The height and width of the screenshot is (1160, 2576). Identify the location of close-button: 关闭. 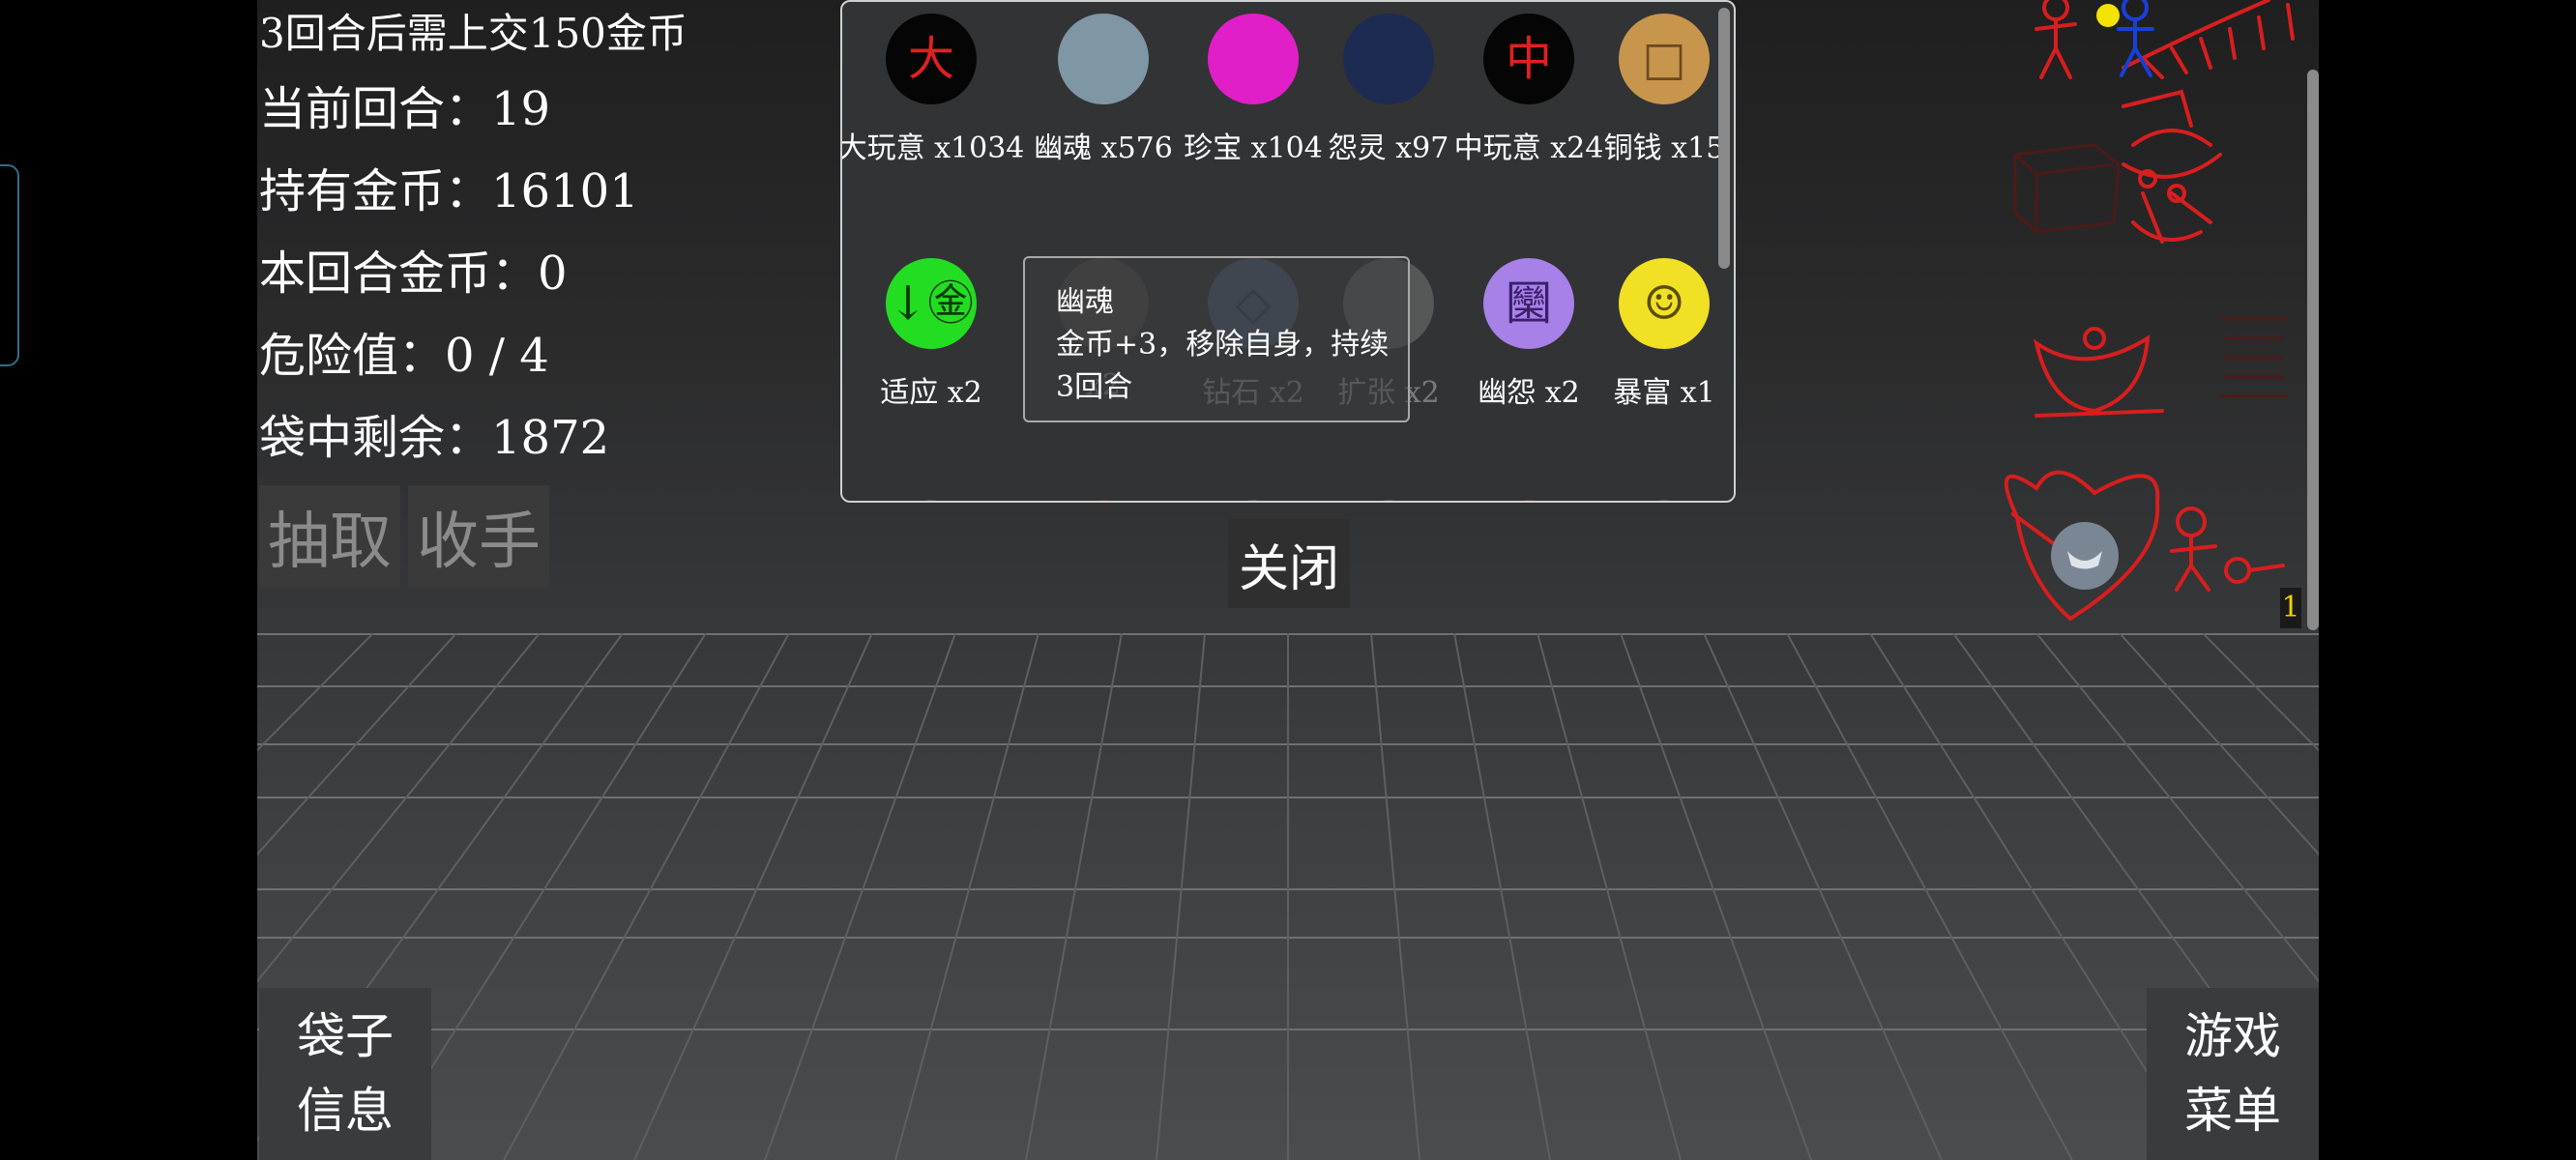
(1289, 563).